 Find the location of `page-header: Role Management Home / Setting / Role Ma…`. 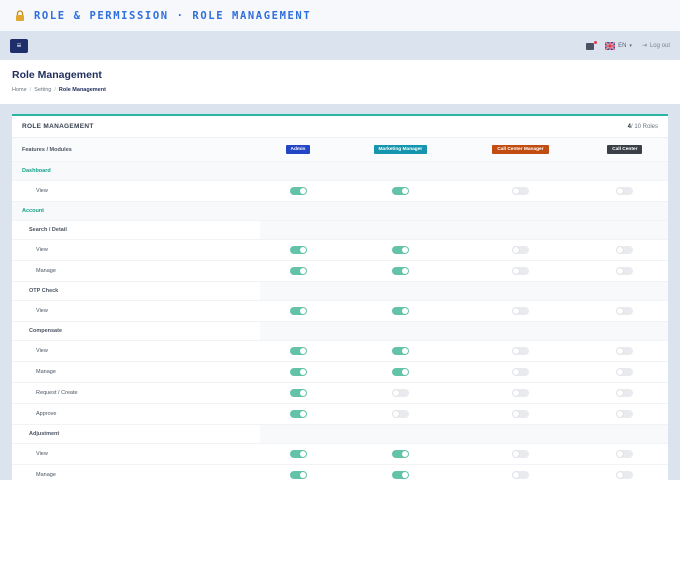

page-header: Role Management Home / Setting / Role Ma… is located at coordinates (340, 82).